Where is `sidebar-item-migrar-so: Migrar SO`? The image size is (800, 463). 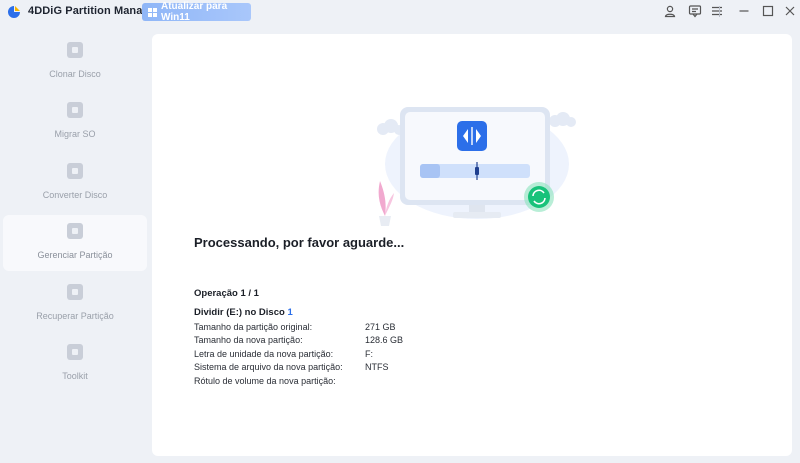 sidebar-item-migrar-so: Migrar SO is located at coordinates (75, 122).